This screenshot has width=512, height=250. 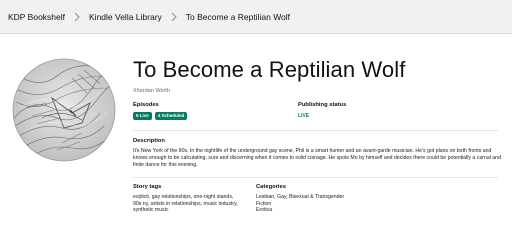 What do you see at coordinates (322, 105) in the screenshot?
I see `publishing-status-label: Publishing status` at bounding box center [322, 105].